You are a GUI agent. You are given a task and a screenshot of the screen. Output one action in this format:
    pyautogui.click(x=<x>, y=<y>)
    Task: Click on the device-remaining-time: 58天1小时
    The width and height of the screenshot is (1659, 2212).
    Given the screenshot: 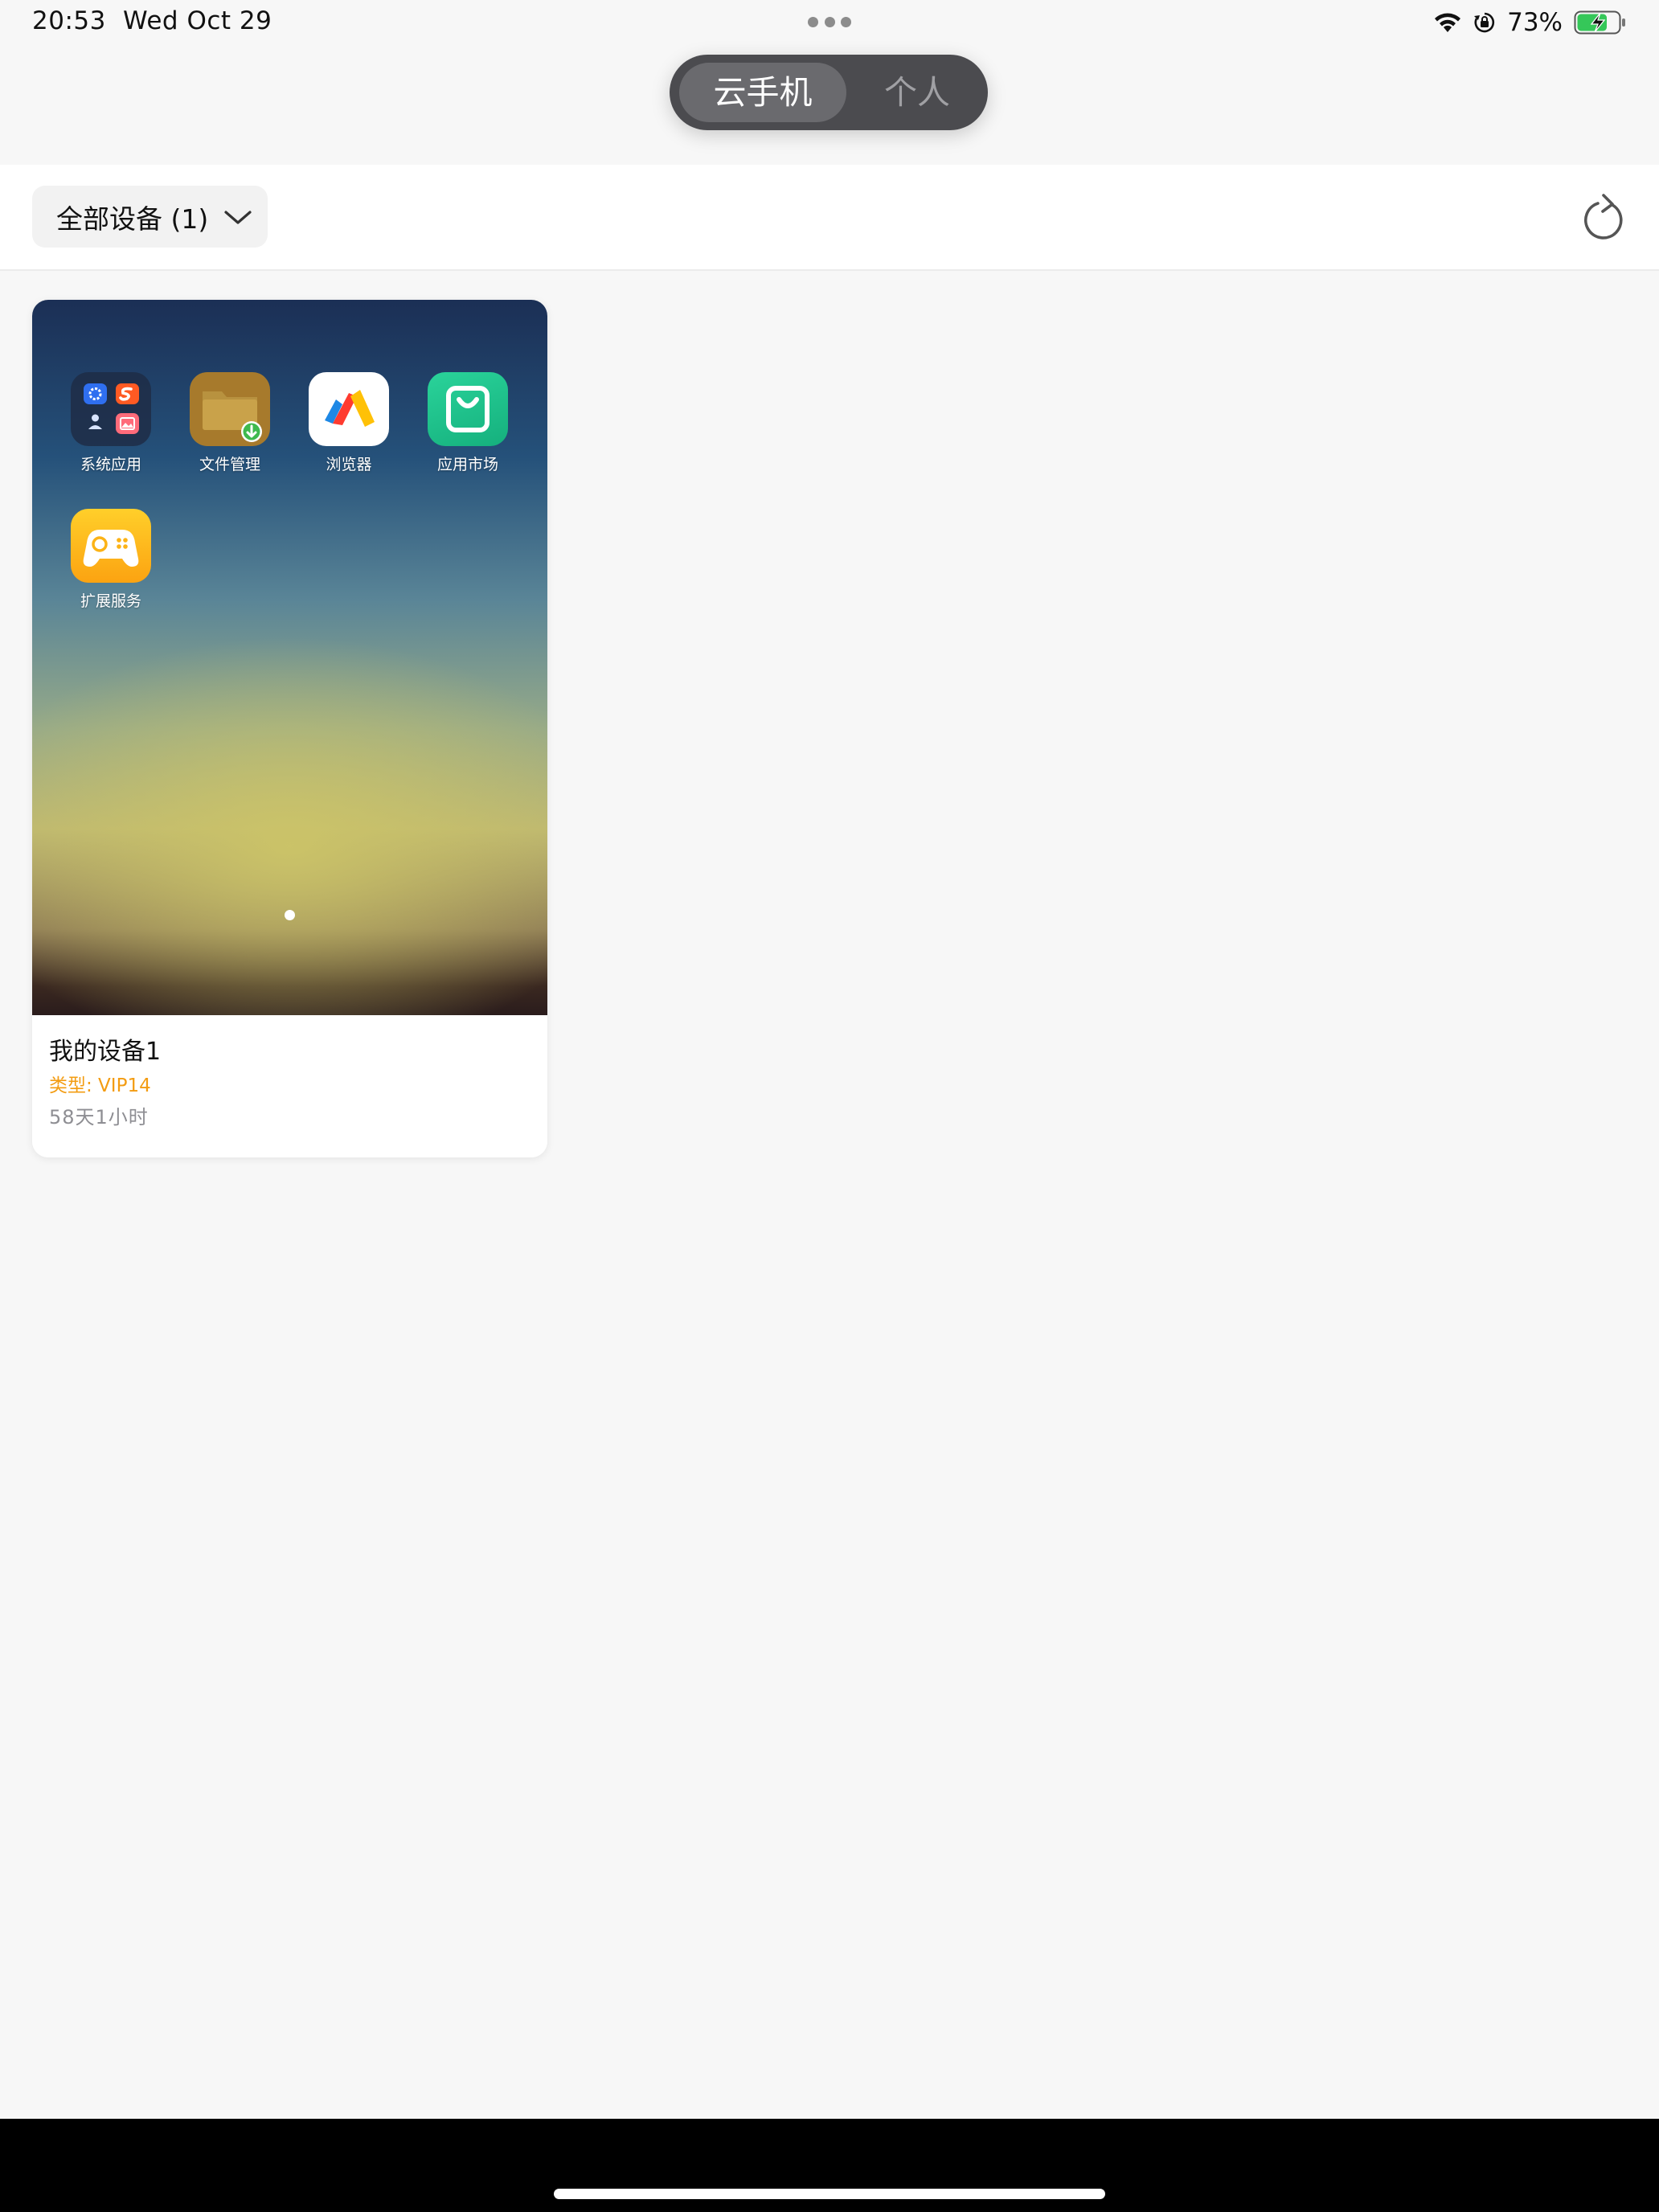 What is the action you would take?
    pyautogui.click(x=99, y=1117)
    